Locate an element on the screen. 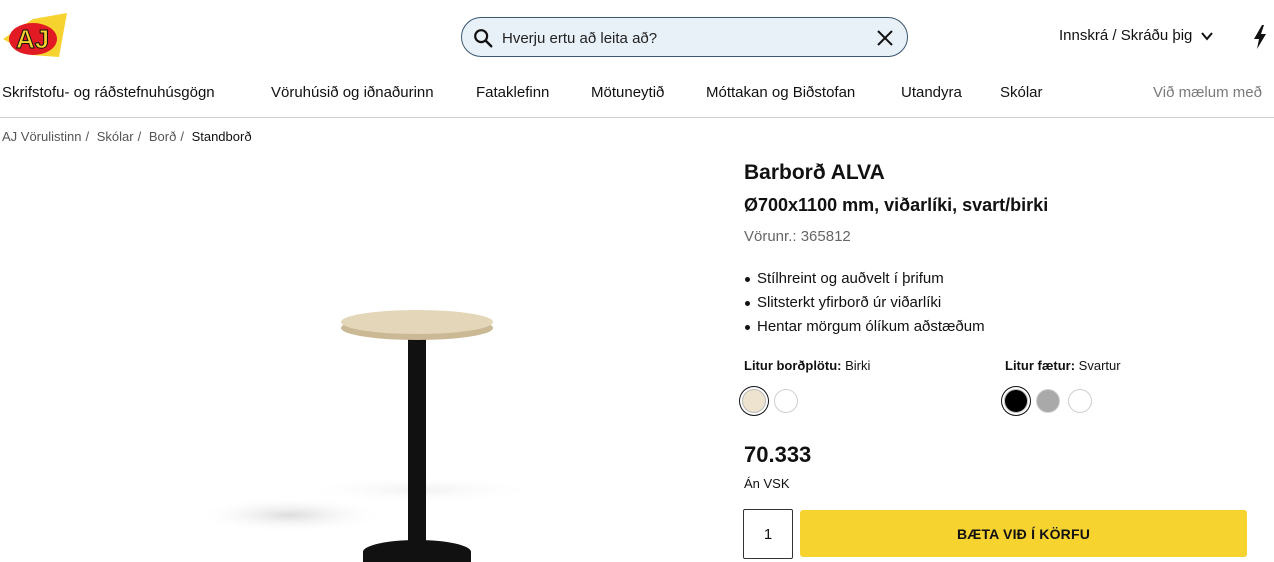  aj-logo: AJ is located at coordinates (35, 37).